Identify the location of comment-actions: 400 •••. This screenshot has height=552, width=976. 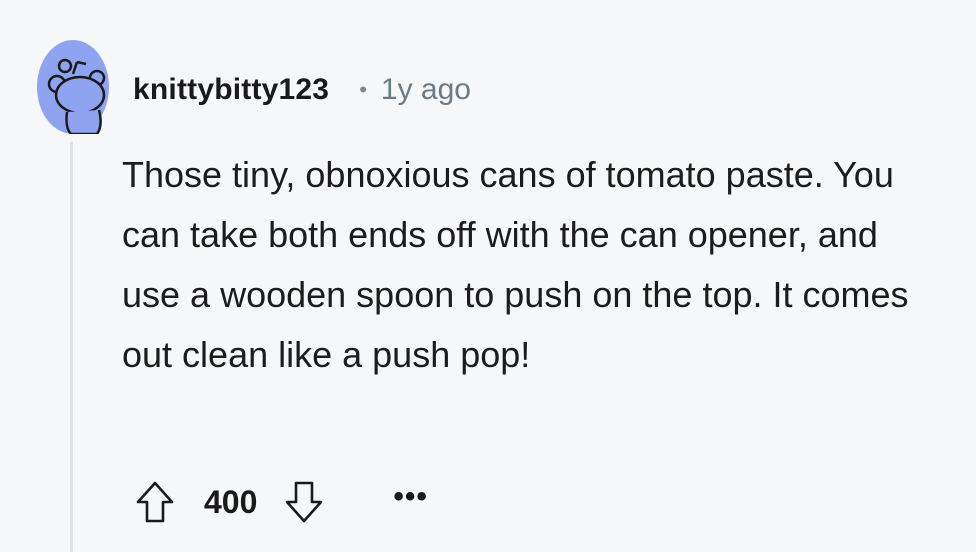
(280, 502).